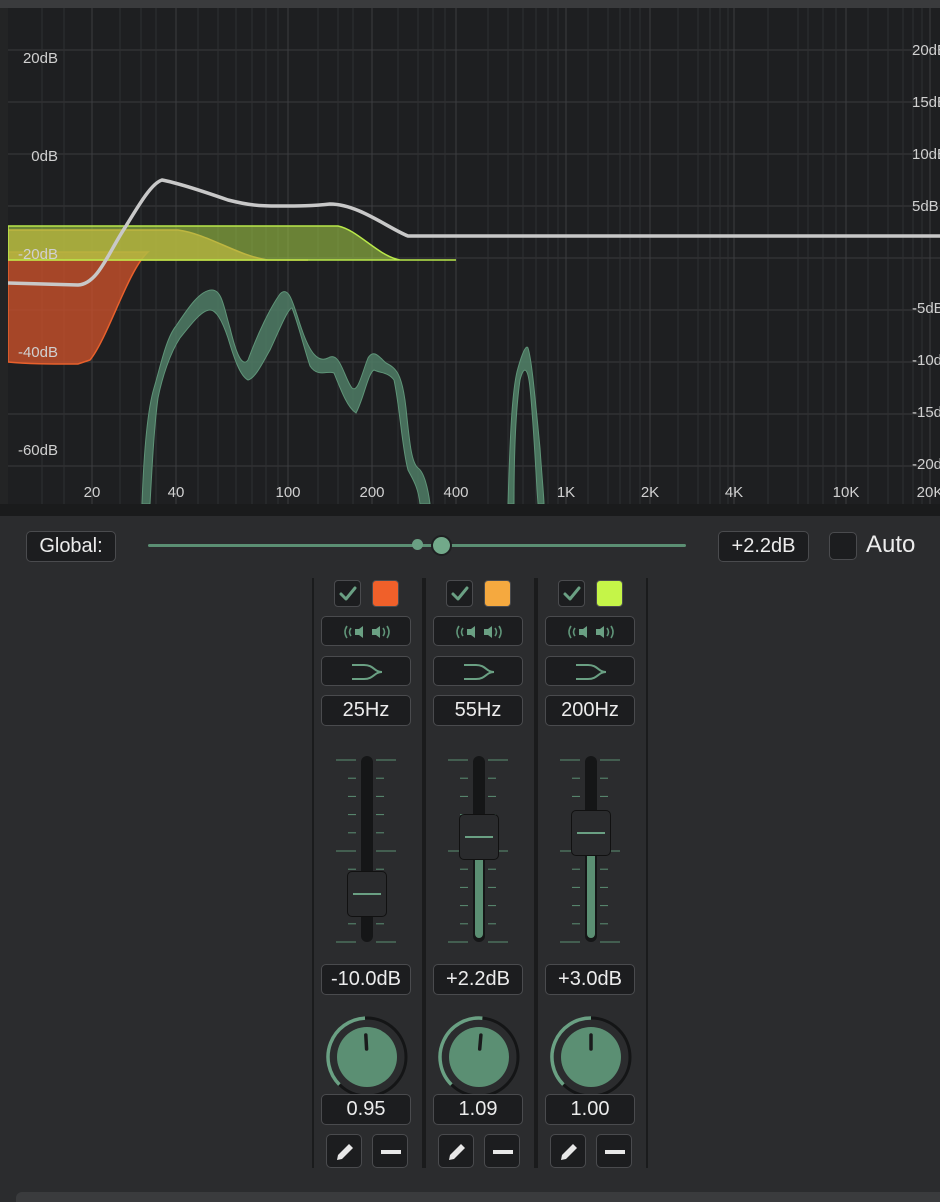  Describe the element at coordinates (455, 492) in the screenshot. I see `freq-label: 400` at that location.